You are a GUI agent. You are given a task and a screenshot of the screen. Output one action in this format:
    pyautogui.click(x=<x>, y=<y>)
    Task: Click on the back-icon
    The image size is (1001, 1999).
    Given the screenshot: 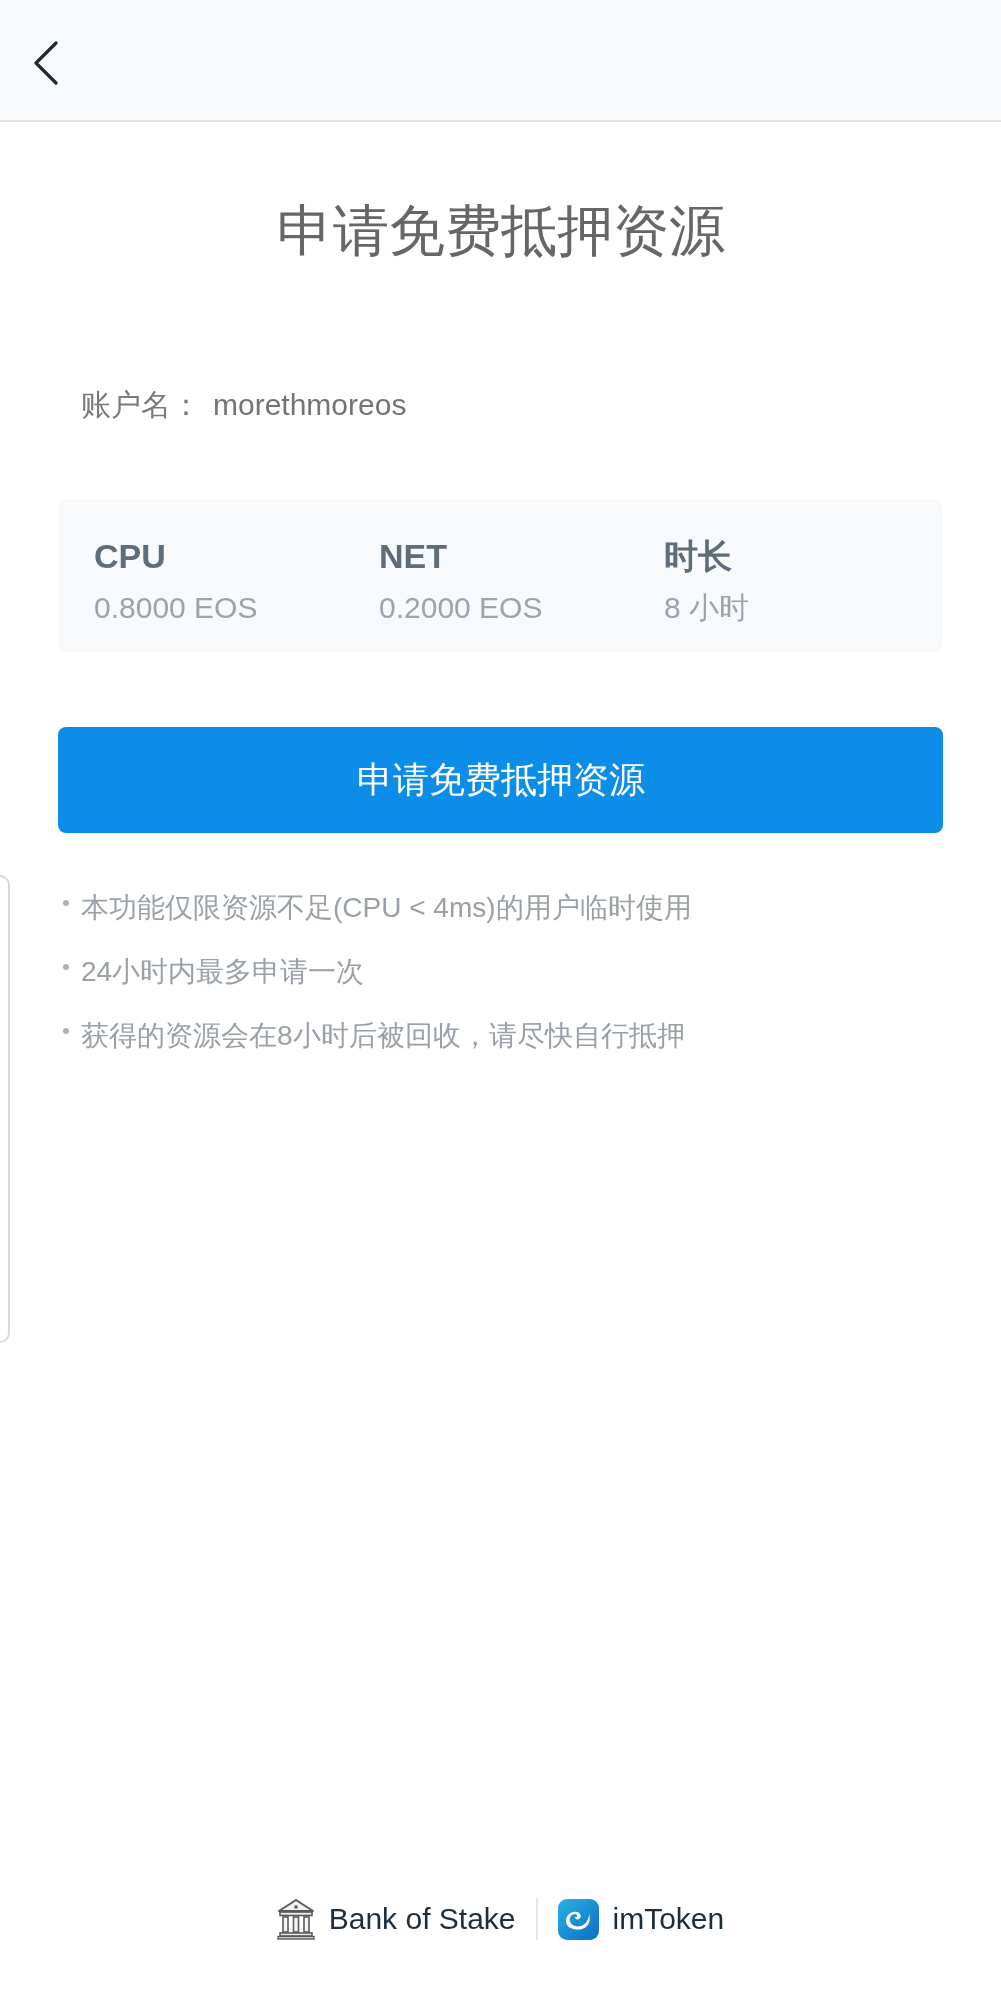 What is the action you would take?
    pyautogui.click(x=46, y=63)
    